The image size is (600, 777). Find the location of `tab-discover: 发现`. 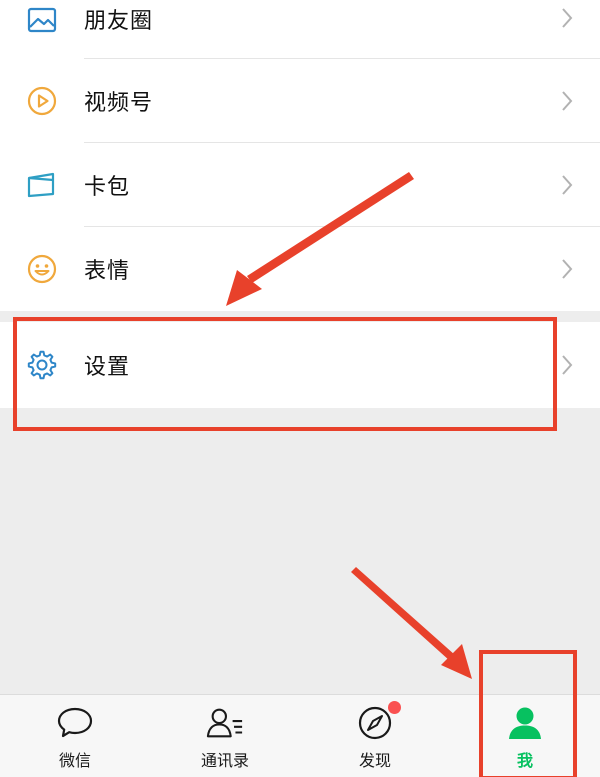

tab-discover: 发现 is located at coordinates (375, 736).